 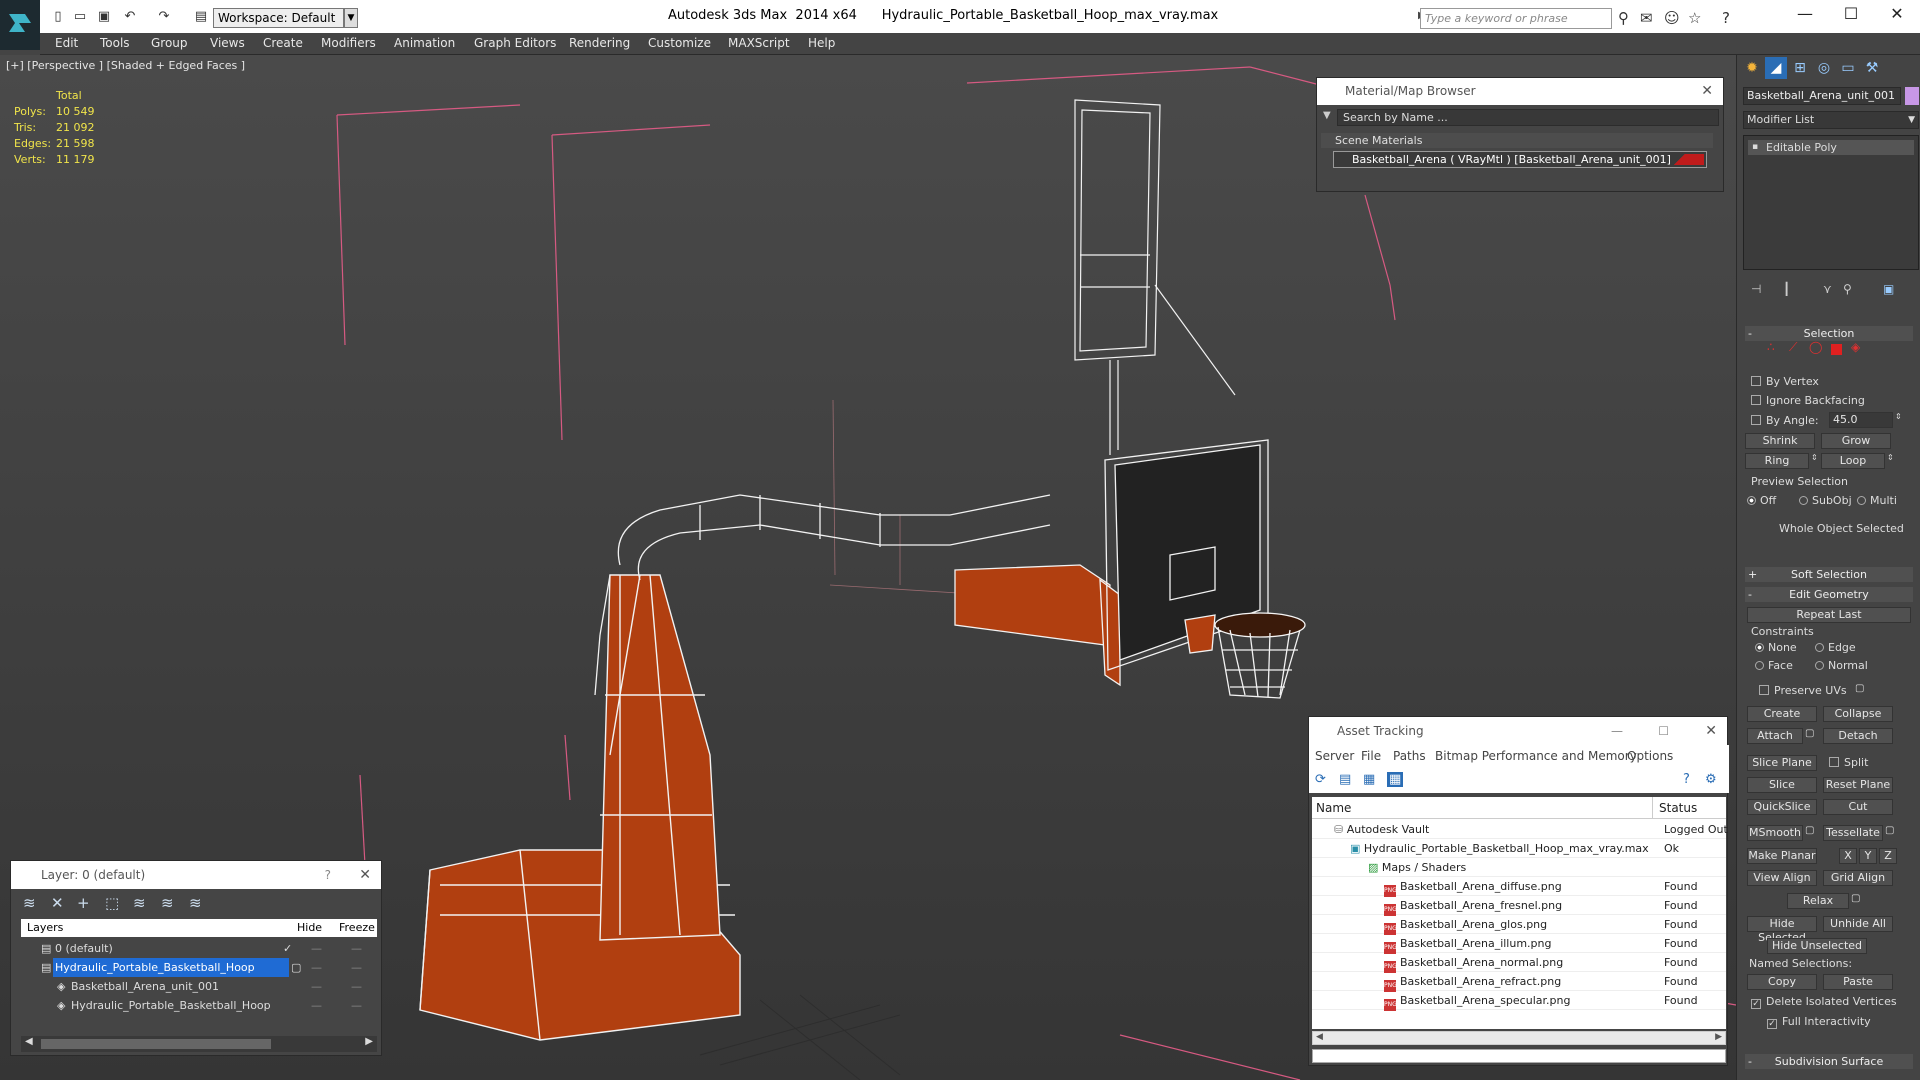 I want to click on help-search-input: Type a keyword or phrase, so click(x=1516, y=18).